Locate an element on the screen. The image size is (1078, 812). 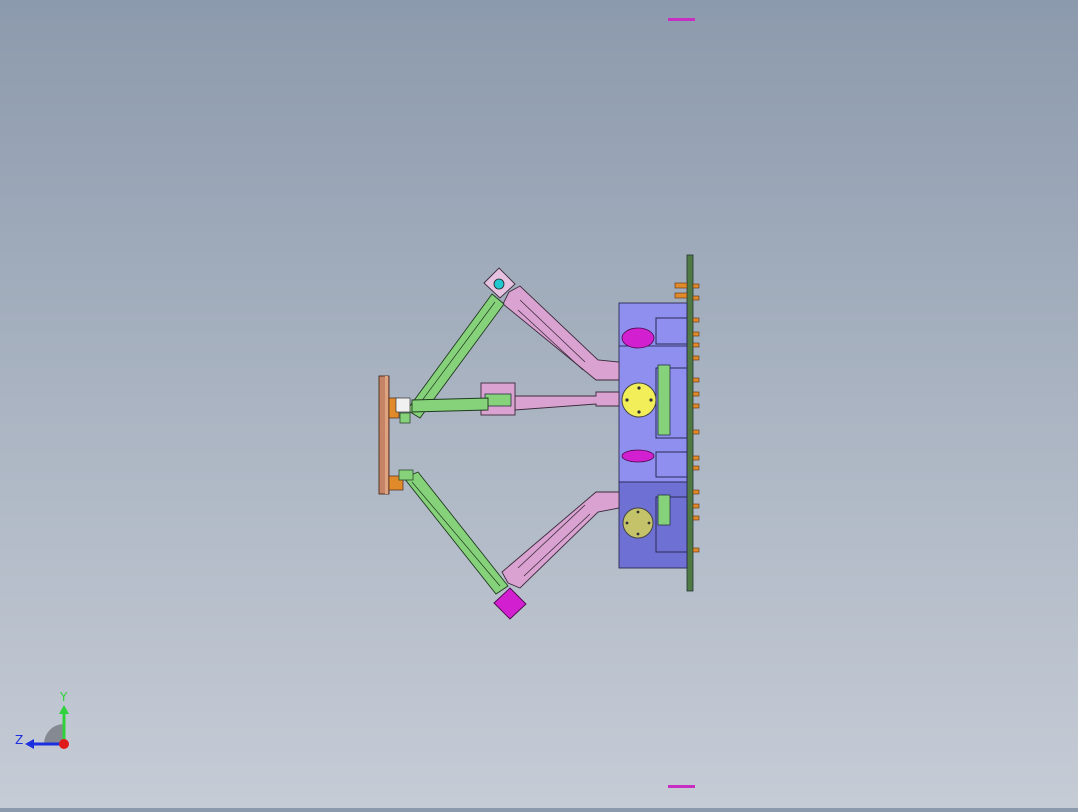
green-bracket-bottom is located at coordinates (664, 510).